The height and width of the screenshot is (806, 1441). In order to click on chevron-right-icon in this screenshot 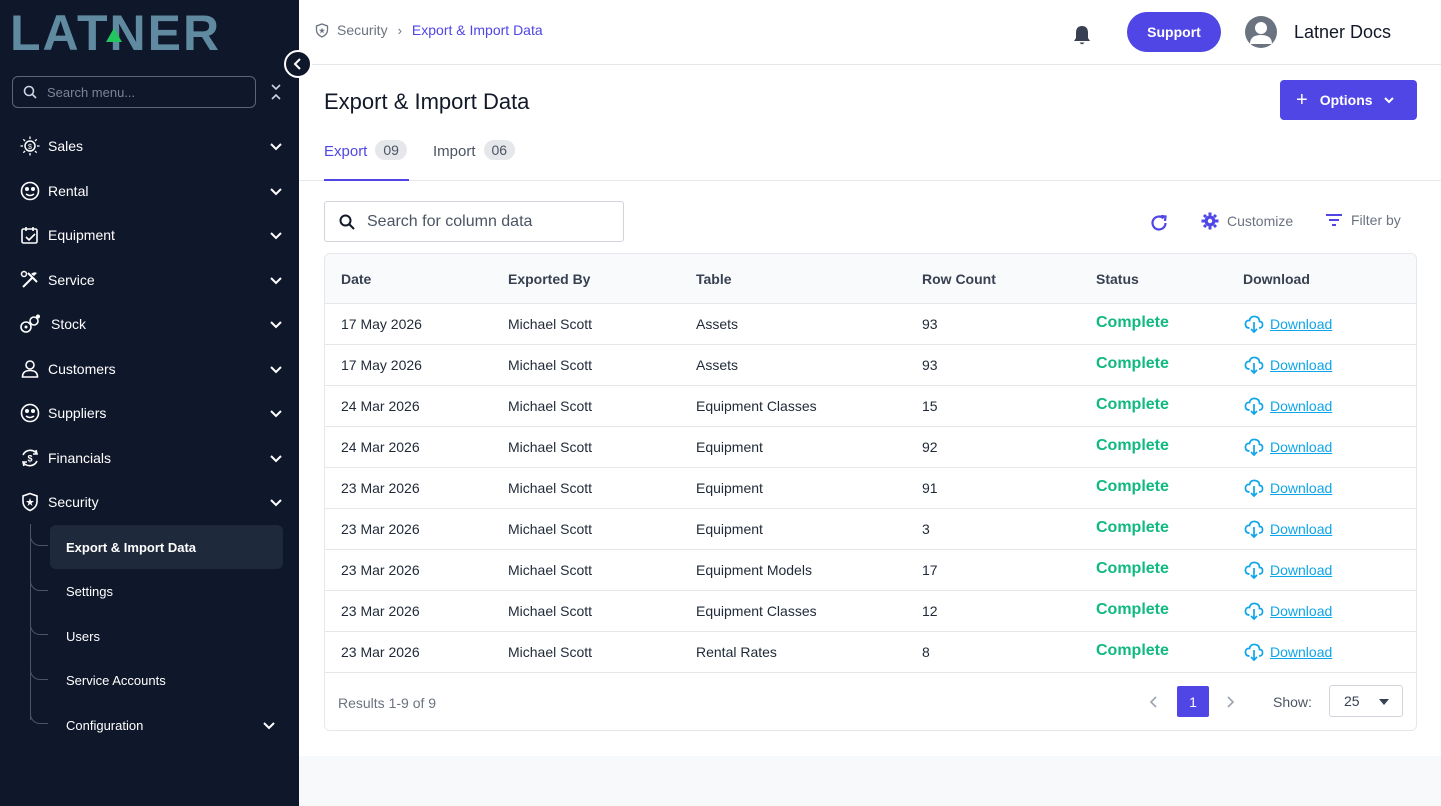, I will do `click(1230, 702)`.